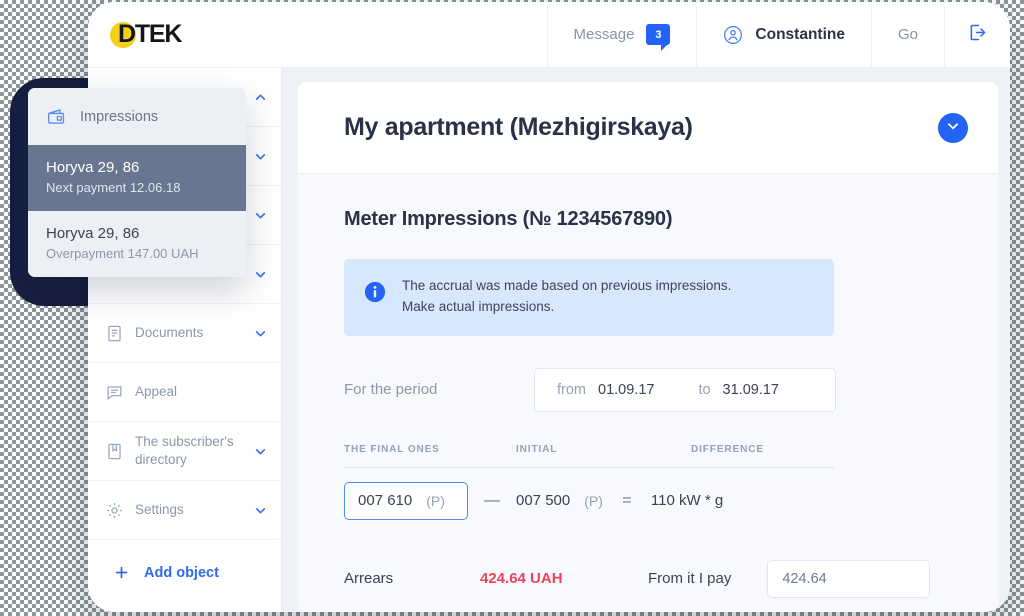 The height and width of the screenshot is (616, 1024). I want to click on sidebar-item-settings: Settings, so click(184, 510).